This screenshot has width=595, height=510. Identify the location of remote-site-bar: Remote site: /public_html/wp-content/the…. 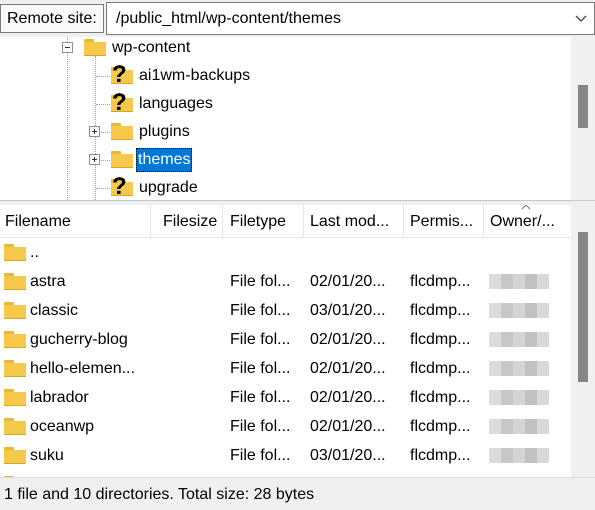
(297, 18).